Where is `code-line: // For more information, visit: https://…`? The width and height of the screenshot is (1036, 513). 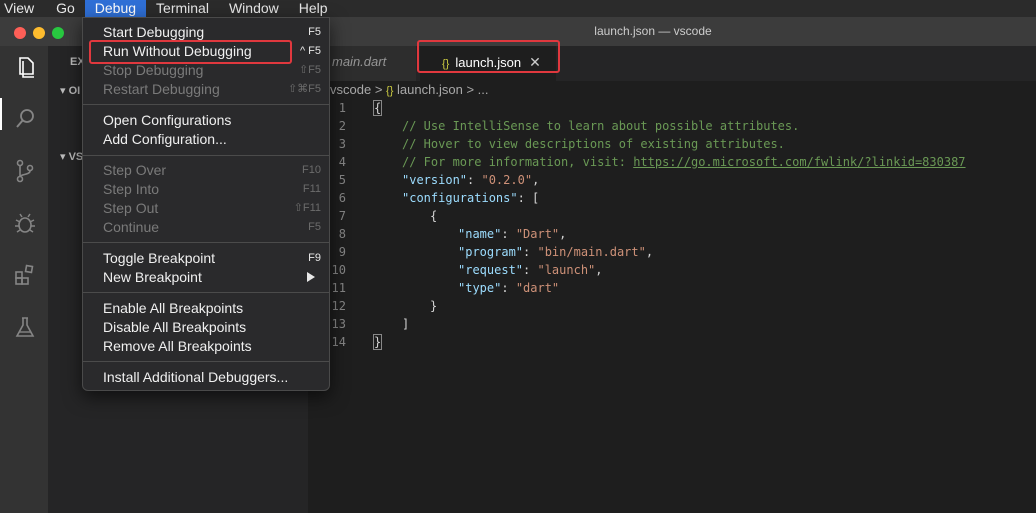 code-line: // For more information, visit: https://… is located at coordinates (684, 162).